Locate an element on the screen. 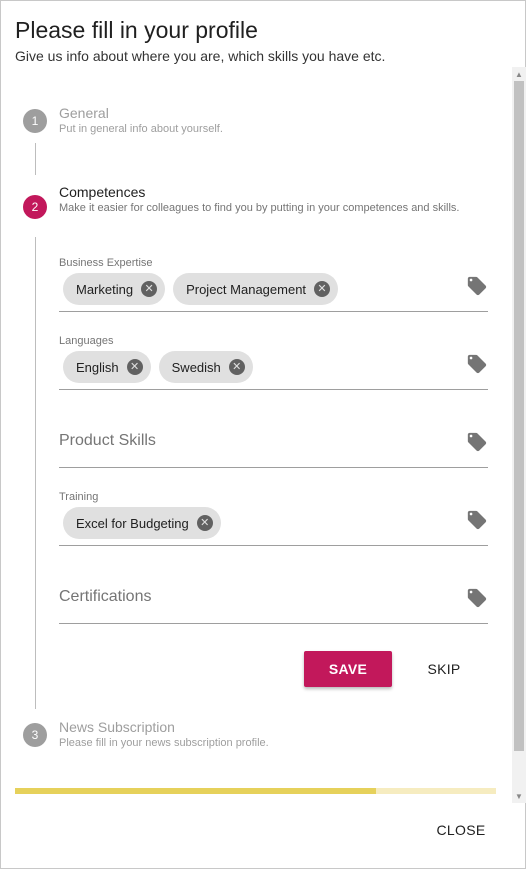  close-button: CLOSE is located at coordinates (461, 830).